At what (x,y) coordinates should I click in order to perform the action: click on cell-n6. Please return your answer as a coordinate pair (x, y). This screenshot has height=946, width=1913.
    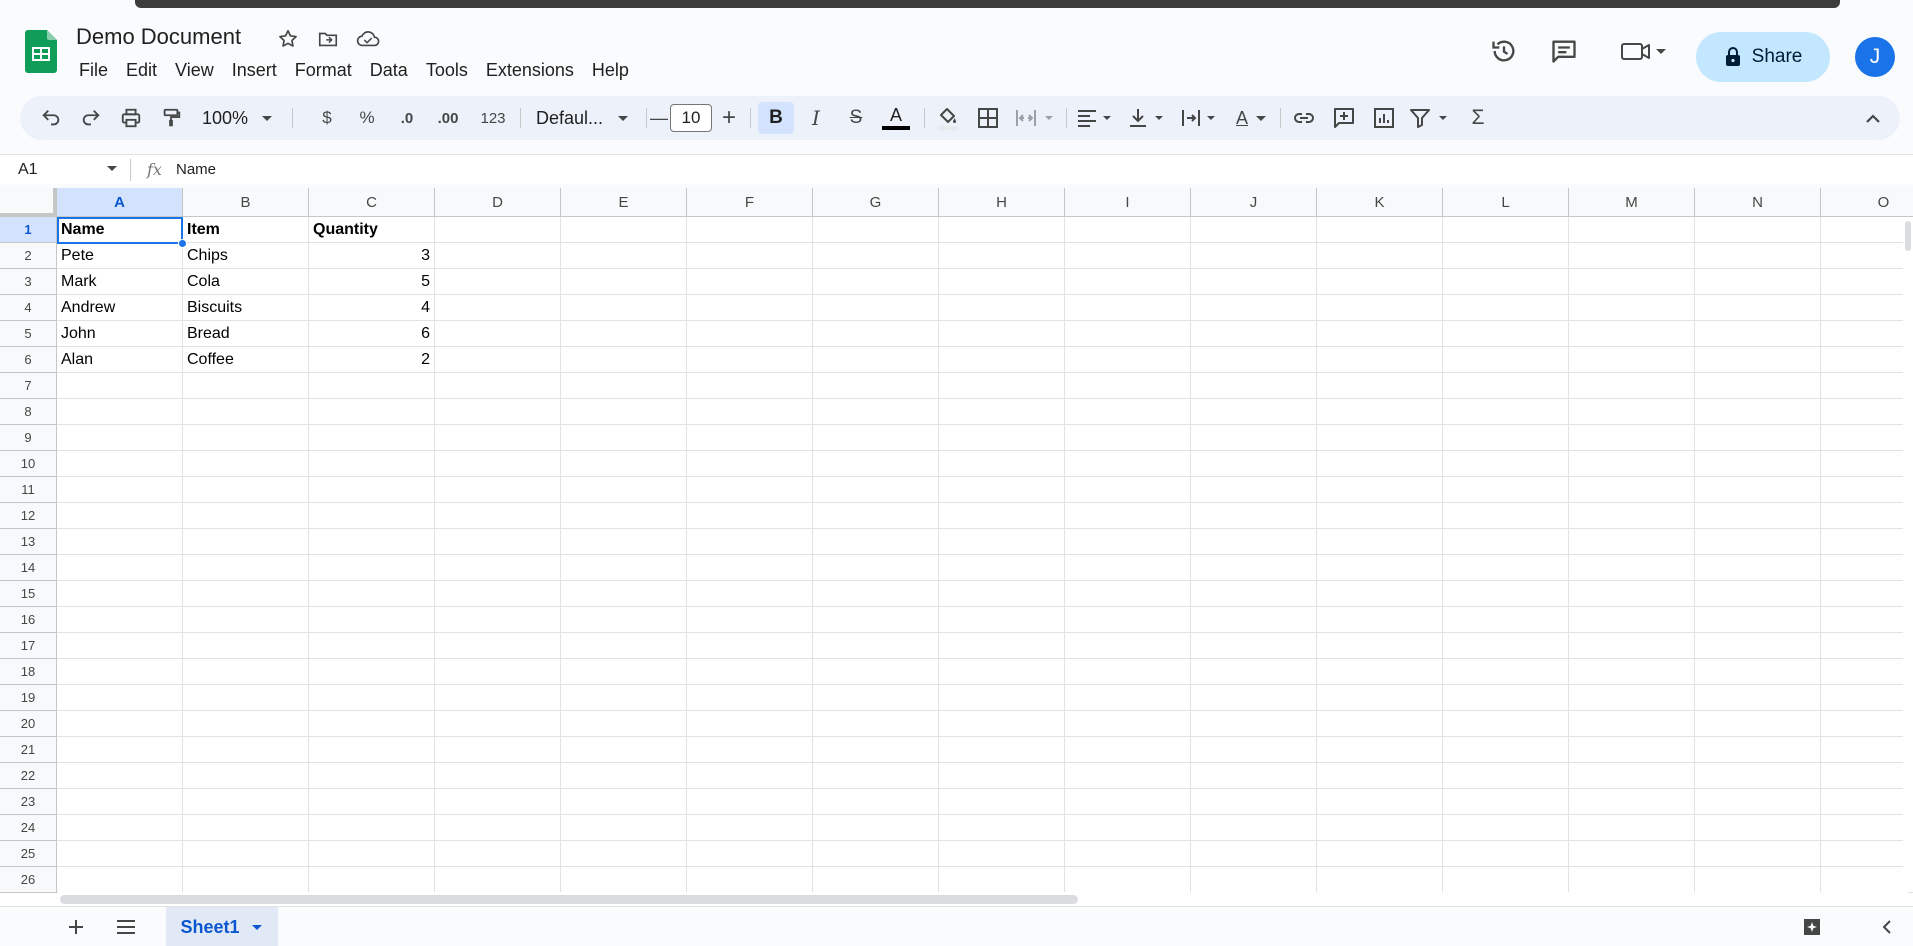
    Looking at the image, I should click on (1758, 360).